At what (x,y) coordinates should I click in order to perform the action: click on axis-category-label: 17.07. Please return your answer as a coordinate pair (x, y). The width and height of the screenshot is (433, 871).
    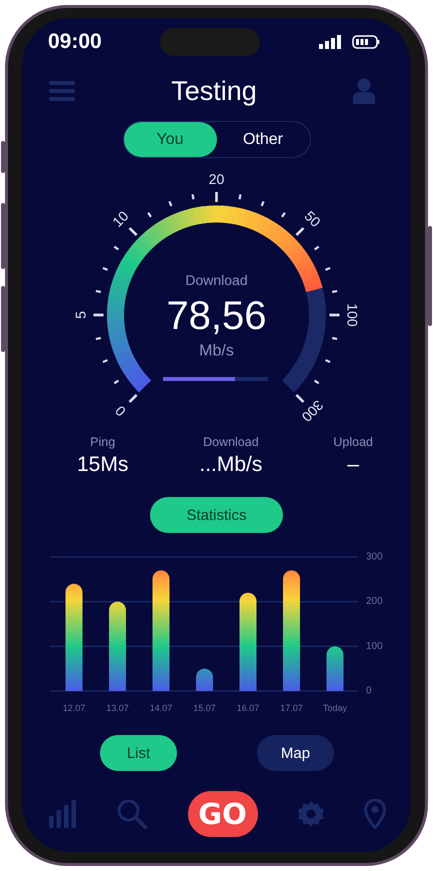
    Looking at the image, I should click on (291, 708).